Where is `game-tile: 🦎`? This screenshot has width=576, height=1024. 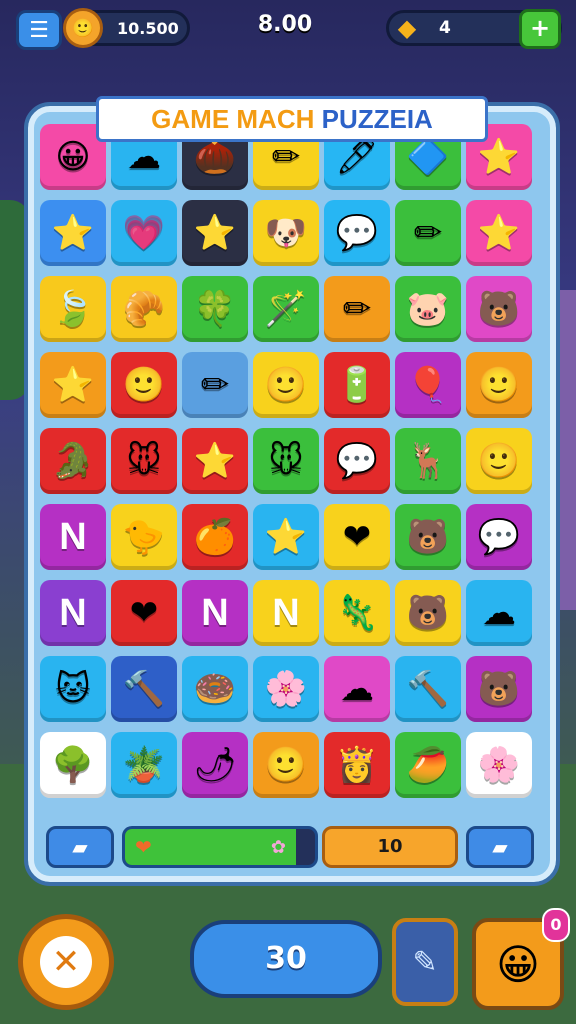 game-tile: 🦎 is located at coordinates (357, 613).